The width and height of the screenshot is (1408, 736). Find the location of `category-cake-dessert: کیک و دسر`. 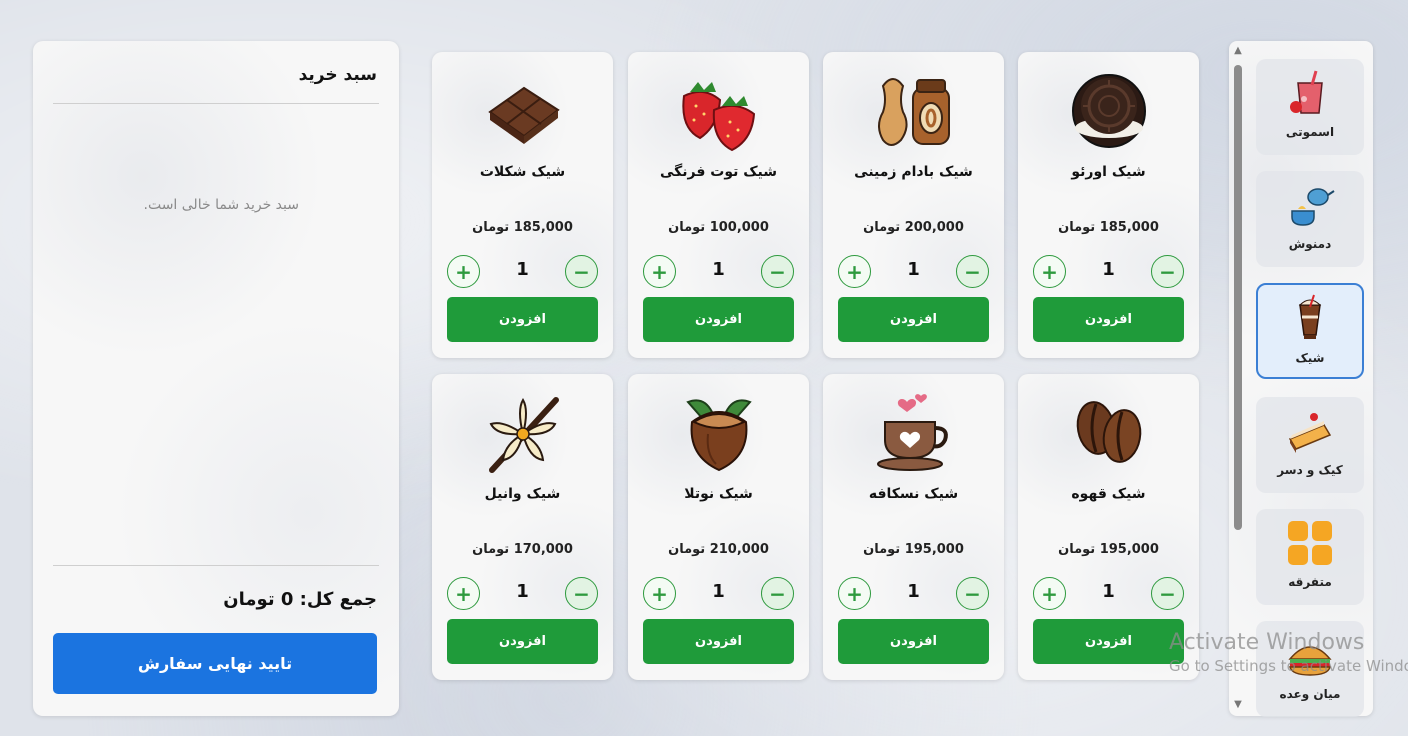

category-cake-dessert: کیک و دسر is located at coordinates (1310, 445).